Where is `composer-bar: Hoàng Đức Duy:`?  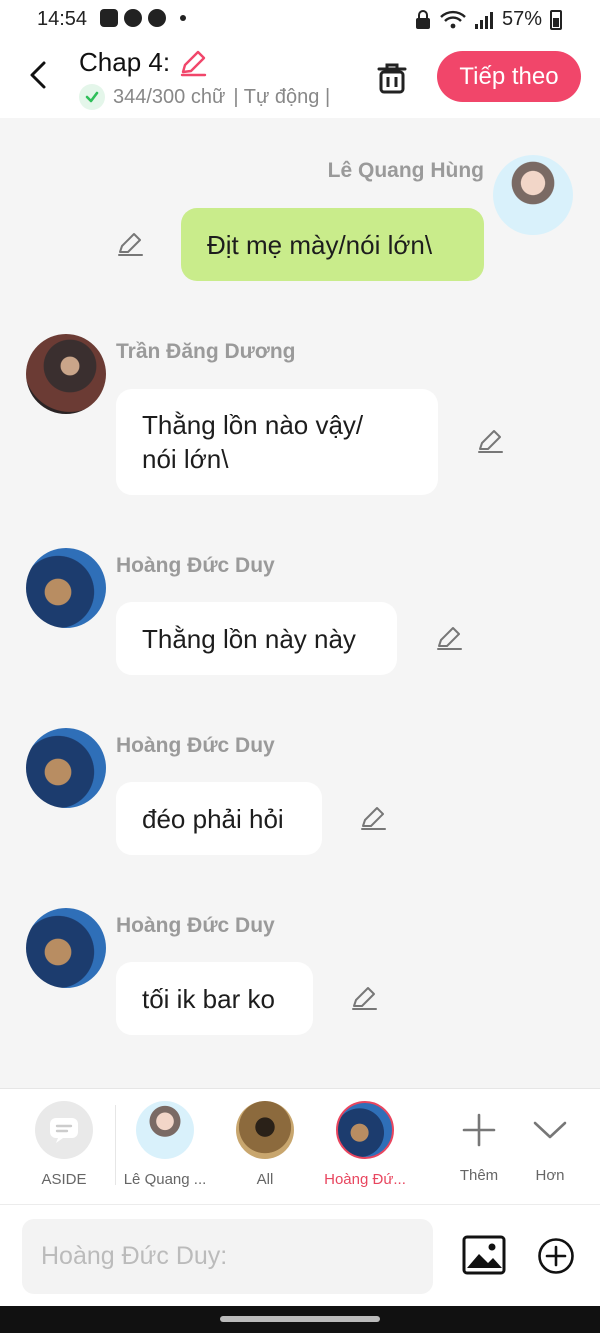
composer-bar: Hoàng Đức Duy: is located at coordinates (300, 1255).